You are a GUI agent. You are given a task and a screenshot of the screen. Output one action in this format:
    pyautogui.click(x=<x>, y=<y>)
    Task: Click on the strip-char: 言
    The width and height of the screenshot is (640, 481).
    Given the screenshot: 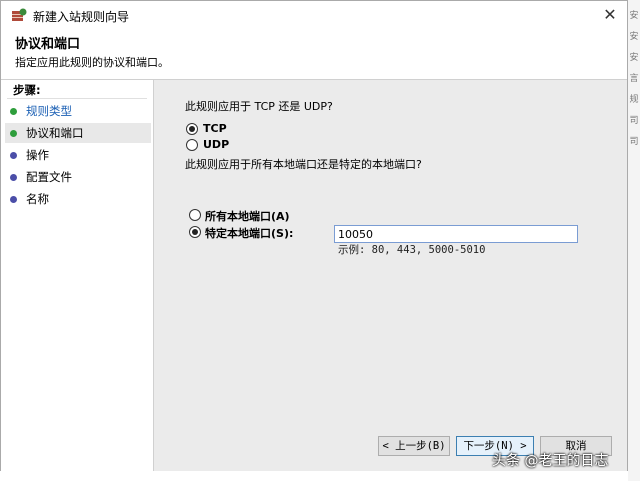 What is the action you would take?
    pyautogui.click(x=634, y=79)
    